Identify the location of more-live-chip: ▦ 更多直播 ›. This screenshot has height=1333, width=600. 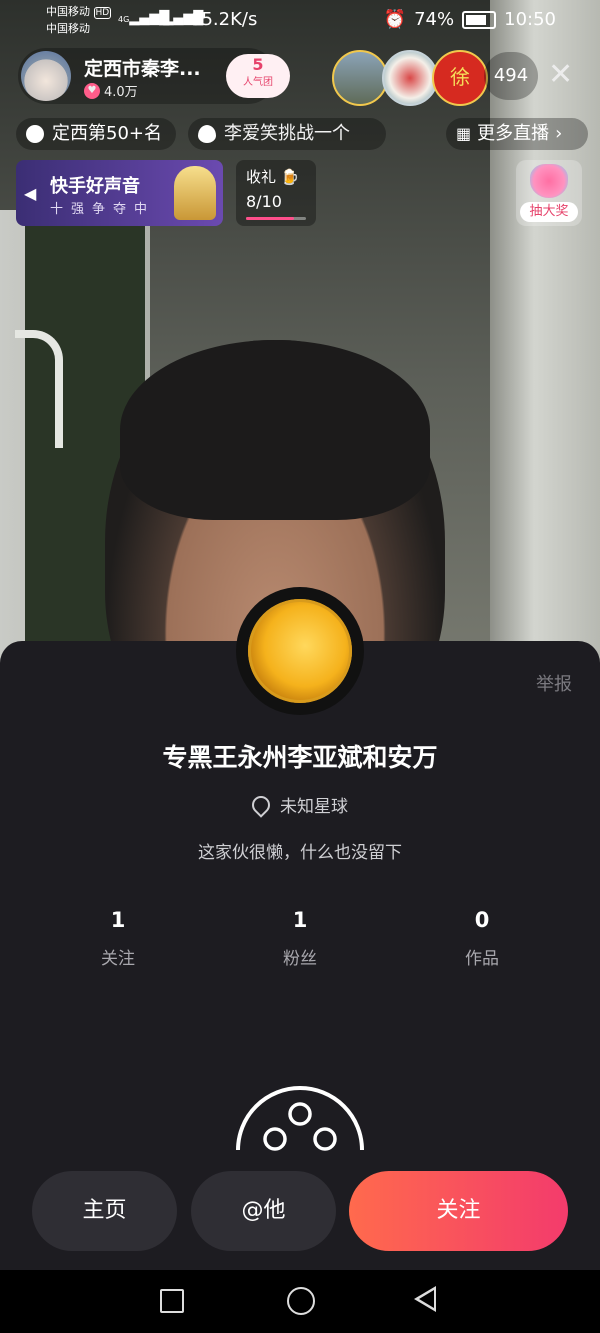
(517, 134).